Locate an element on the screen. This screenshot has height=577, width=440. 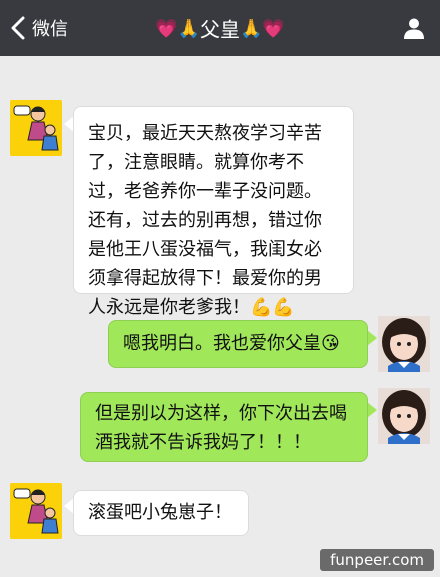
message-bubble-2: 嗯我明白。我也爱你父皇😘 is located at coordinates (238, 344).